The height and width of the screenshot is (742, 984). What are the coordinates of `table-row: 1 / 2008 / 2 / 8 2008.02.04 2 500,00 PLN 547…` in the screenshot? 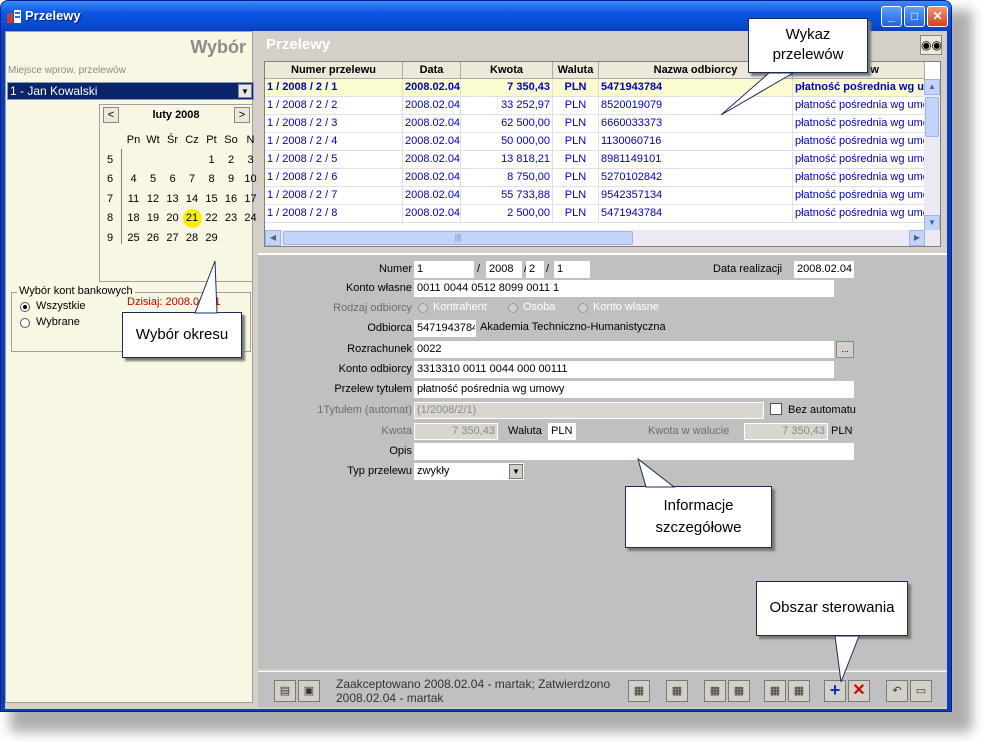 It's located at (595, 214).